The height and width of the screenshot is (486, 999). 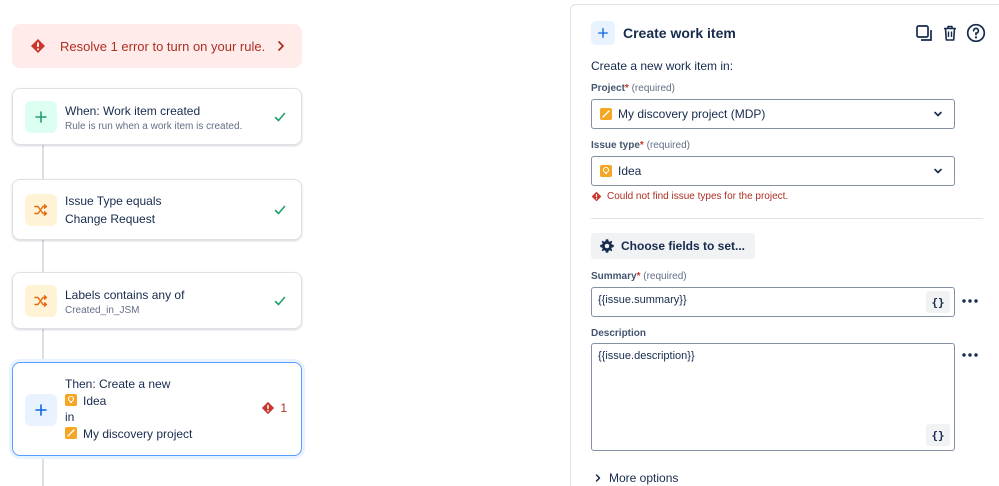 What do you see at coordinates (692, 114) in the screenshot?
I see `project-select-value: My discovery project (MDP)` at bounding box center [692, 114].